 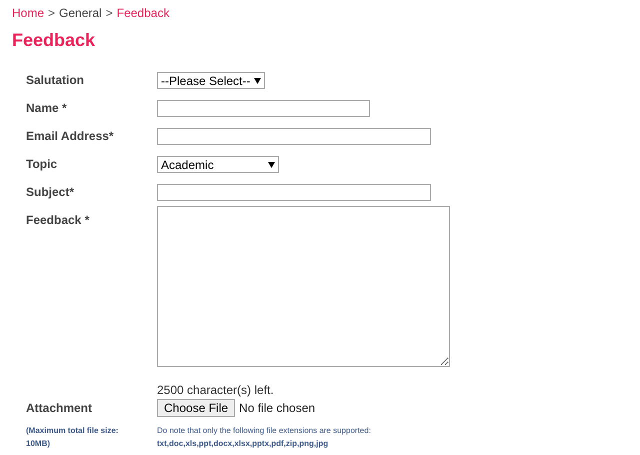 What do you see at coordinates (58, 220) in the screenshot?
I see `field-label: Feedback *` at bounding box center [58, 220].